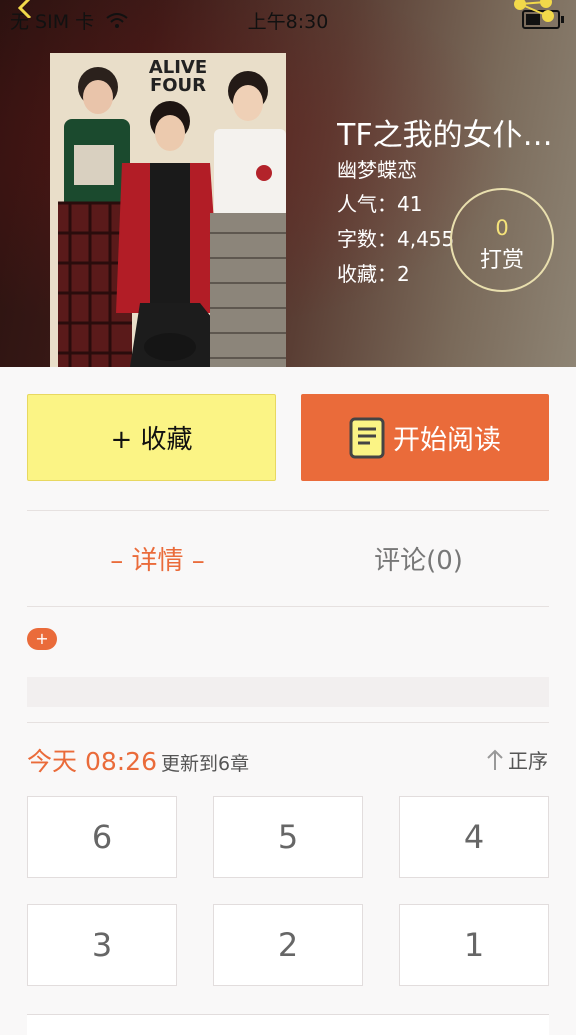  Describe the element at coordinates (501, 260) in the screenshot. I see `reward-label: 打赏` at that location.